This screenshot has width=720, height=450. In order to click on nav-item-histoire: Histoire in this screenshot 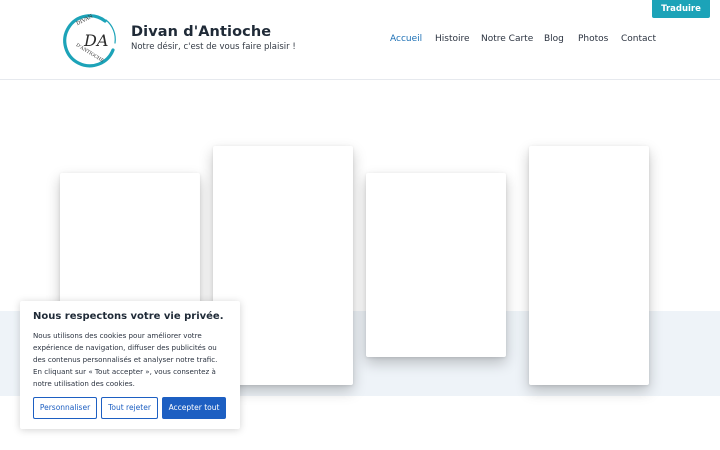, I will do `click(452, 39)`.